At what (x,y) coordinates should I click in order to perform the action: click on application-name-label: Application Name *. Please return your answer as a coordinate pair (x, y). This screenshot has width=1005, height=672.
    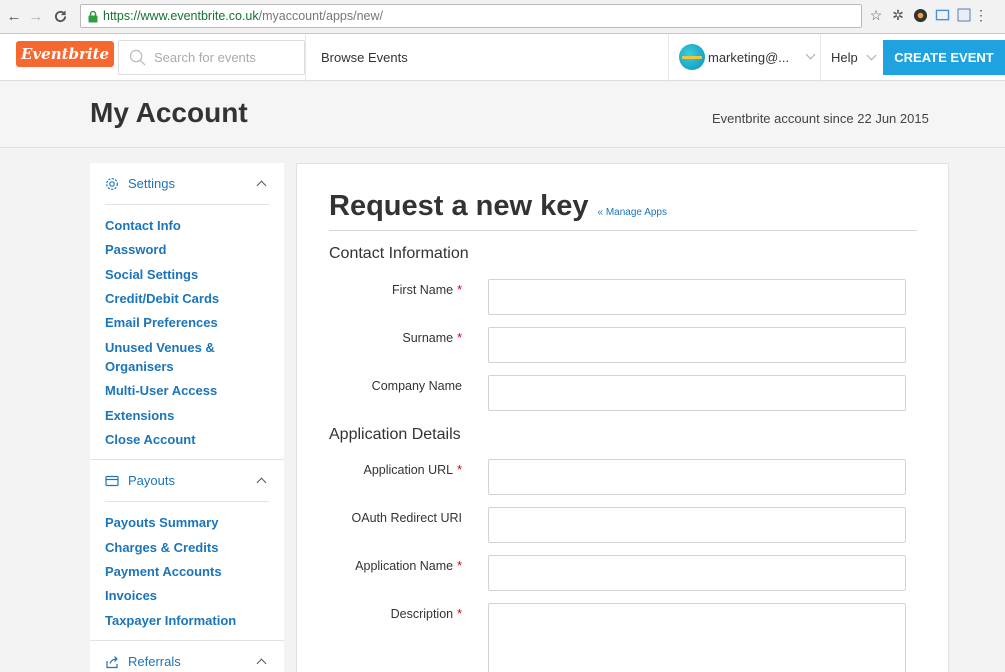
    Looking at the image, I should click on (408, 566).